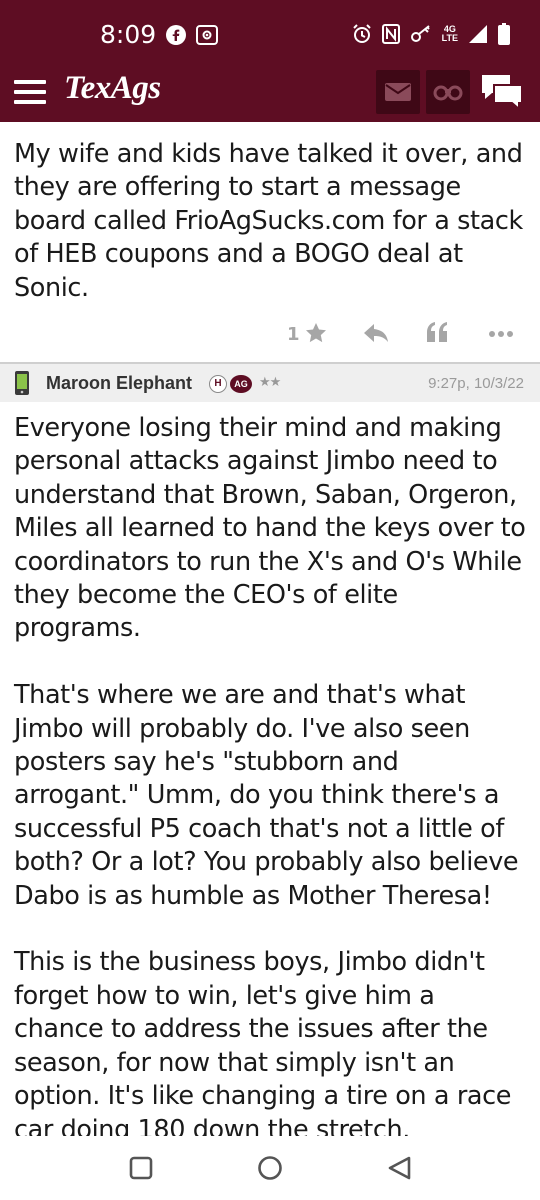  Describe the element at coordinates (128, 34) in the screenshot. I see `status-time: 8:09` at that location.